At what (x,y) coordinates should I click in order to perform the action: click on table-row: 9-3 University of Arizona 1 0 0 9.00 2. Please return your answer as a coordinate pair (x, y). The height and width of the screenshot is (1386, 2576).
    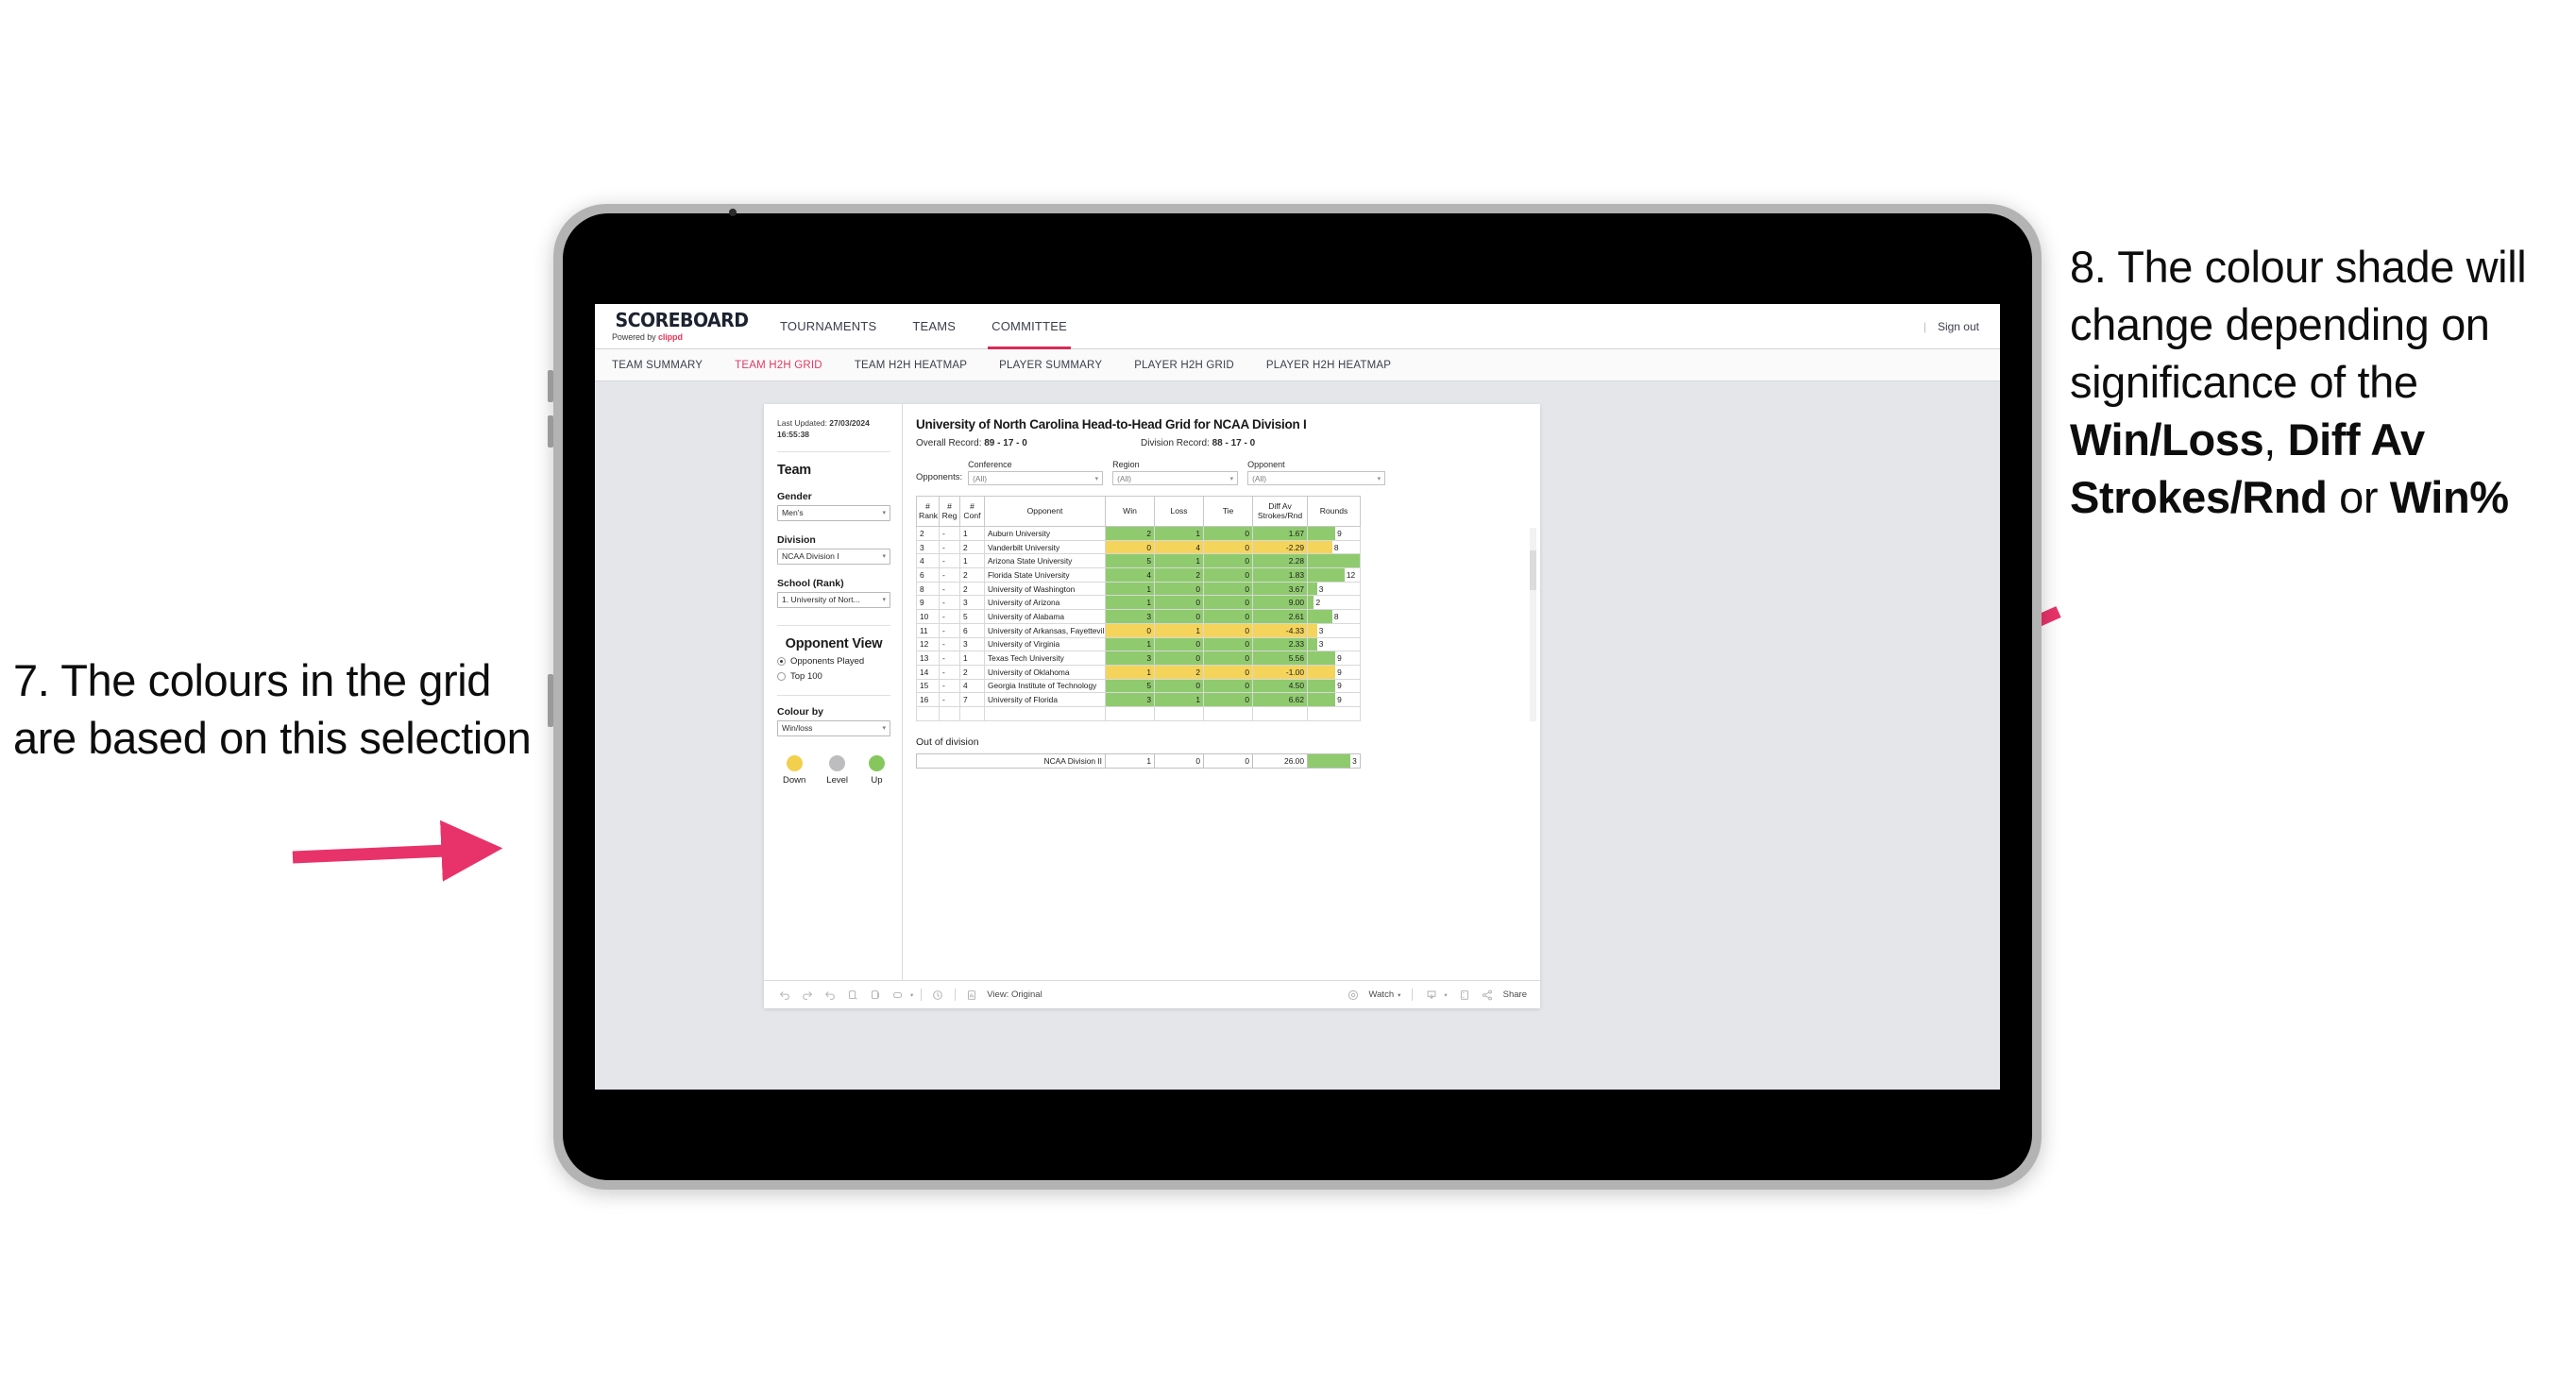
    Looking at the image, I should click on (1138, 603).